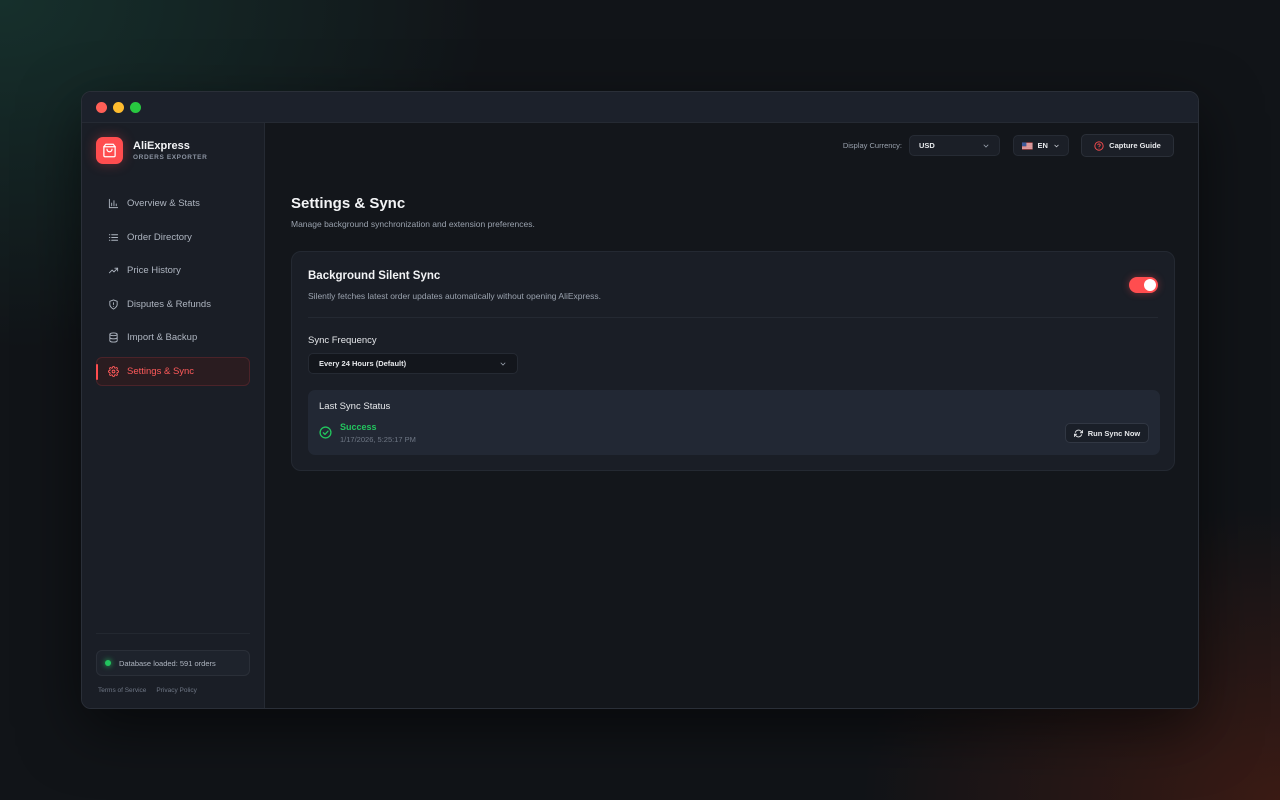  I want to click on top-bar: Display Currency: USD EN Capture Guide, so click(1008, 145).